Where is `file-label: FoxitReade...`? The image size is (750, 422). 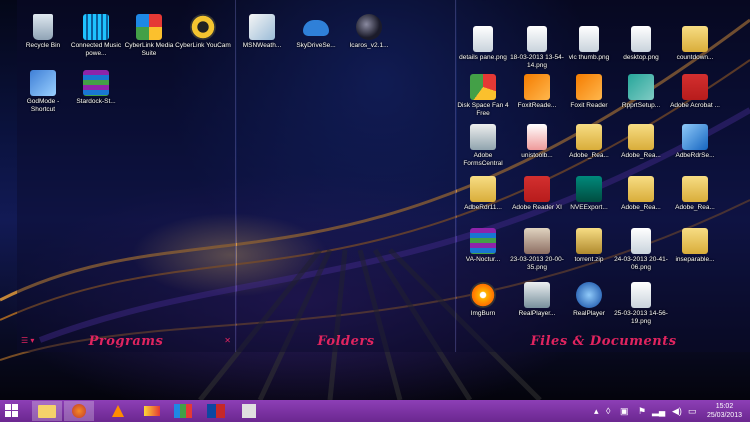 file-label: FoxitReade... is located at coordinates (537, 105).